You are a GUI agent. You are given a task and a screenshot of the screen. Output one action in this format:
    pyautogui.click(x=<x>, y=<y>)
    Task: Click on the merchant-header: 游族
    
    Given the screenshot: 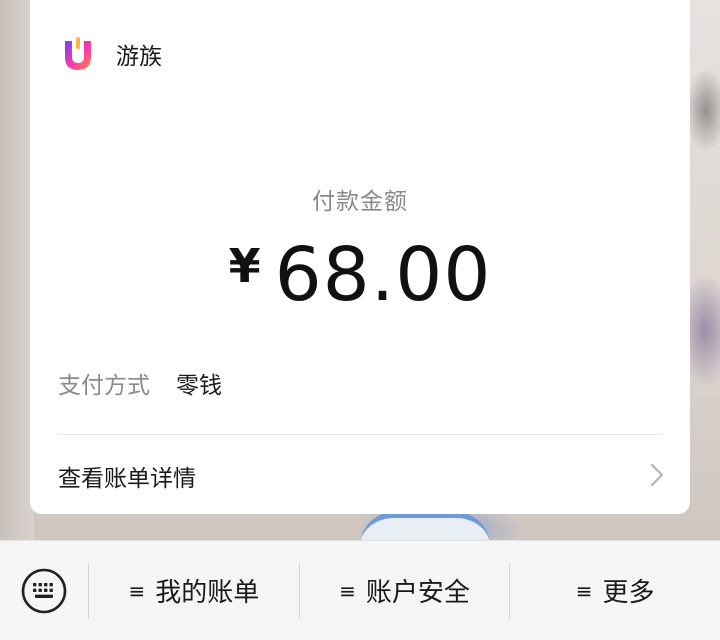 What is the action you would take?
    pyautogui.click(x=112, y=54)
    